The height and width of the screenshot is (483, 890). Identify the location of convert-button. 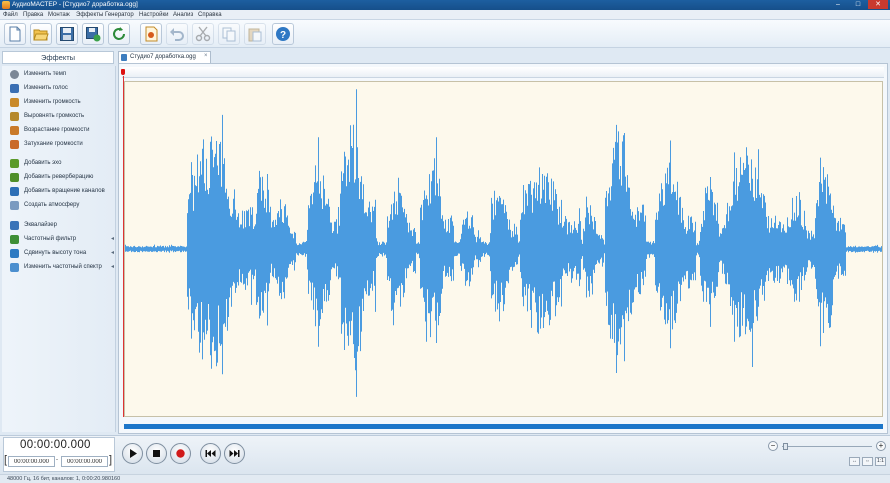
(119, 34).